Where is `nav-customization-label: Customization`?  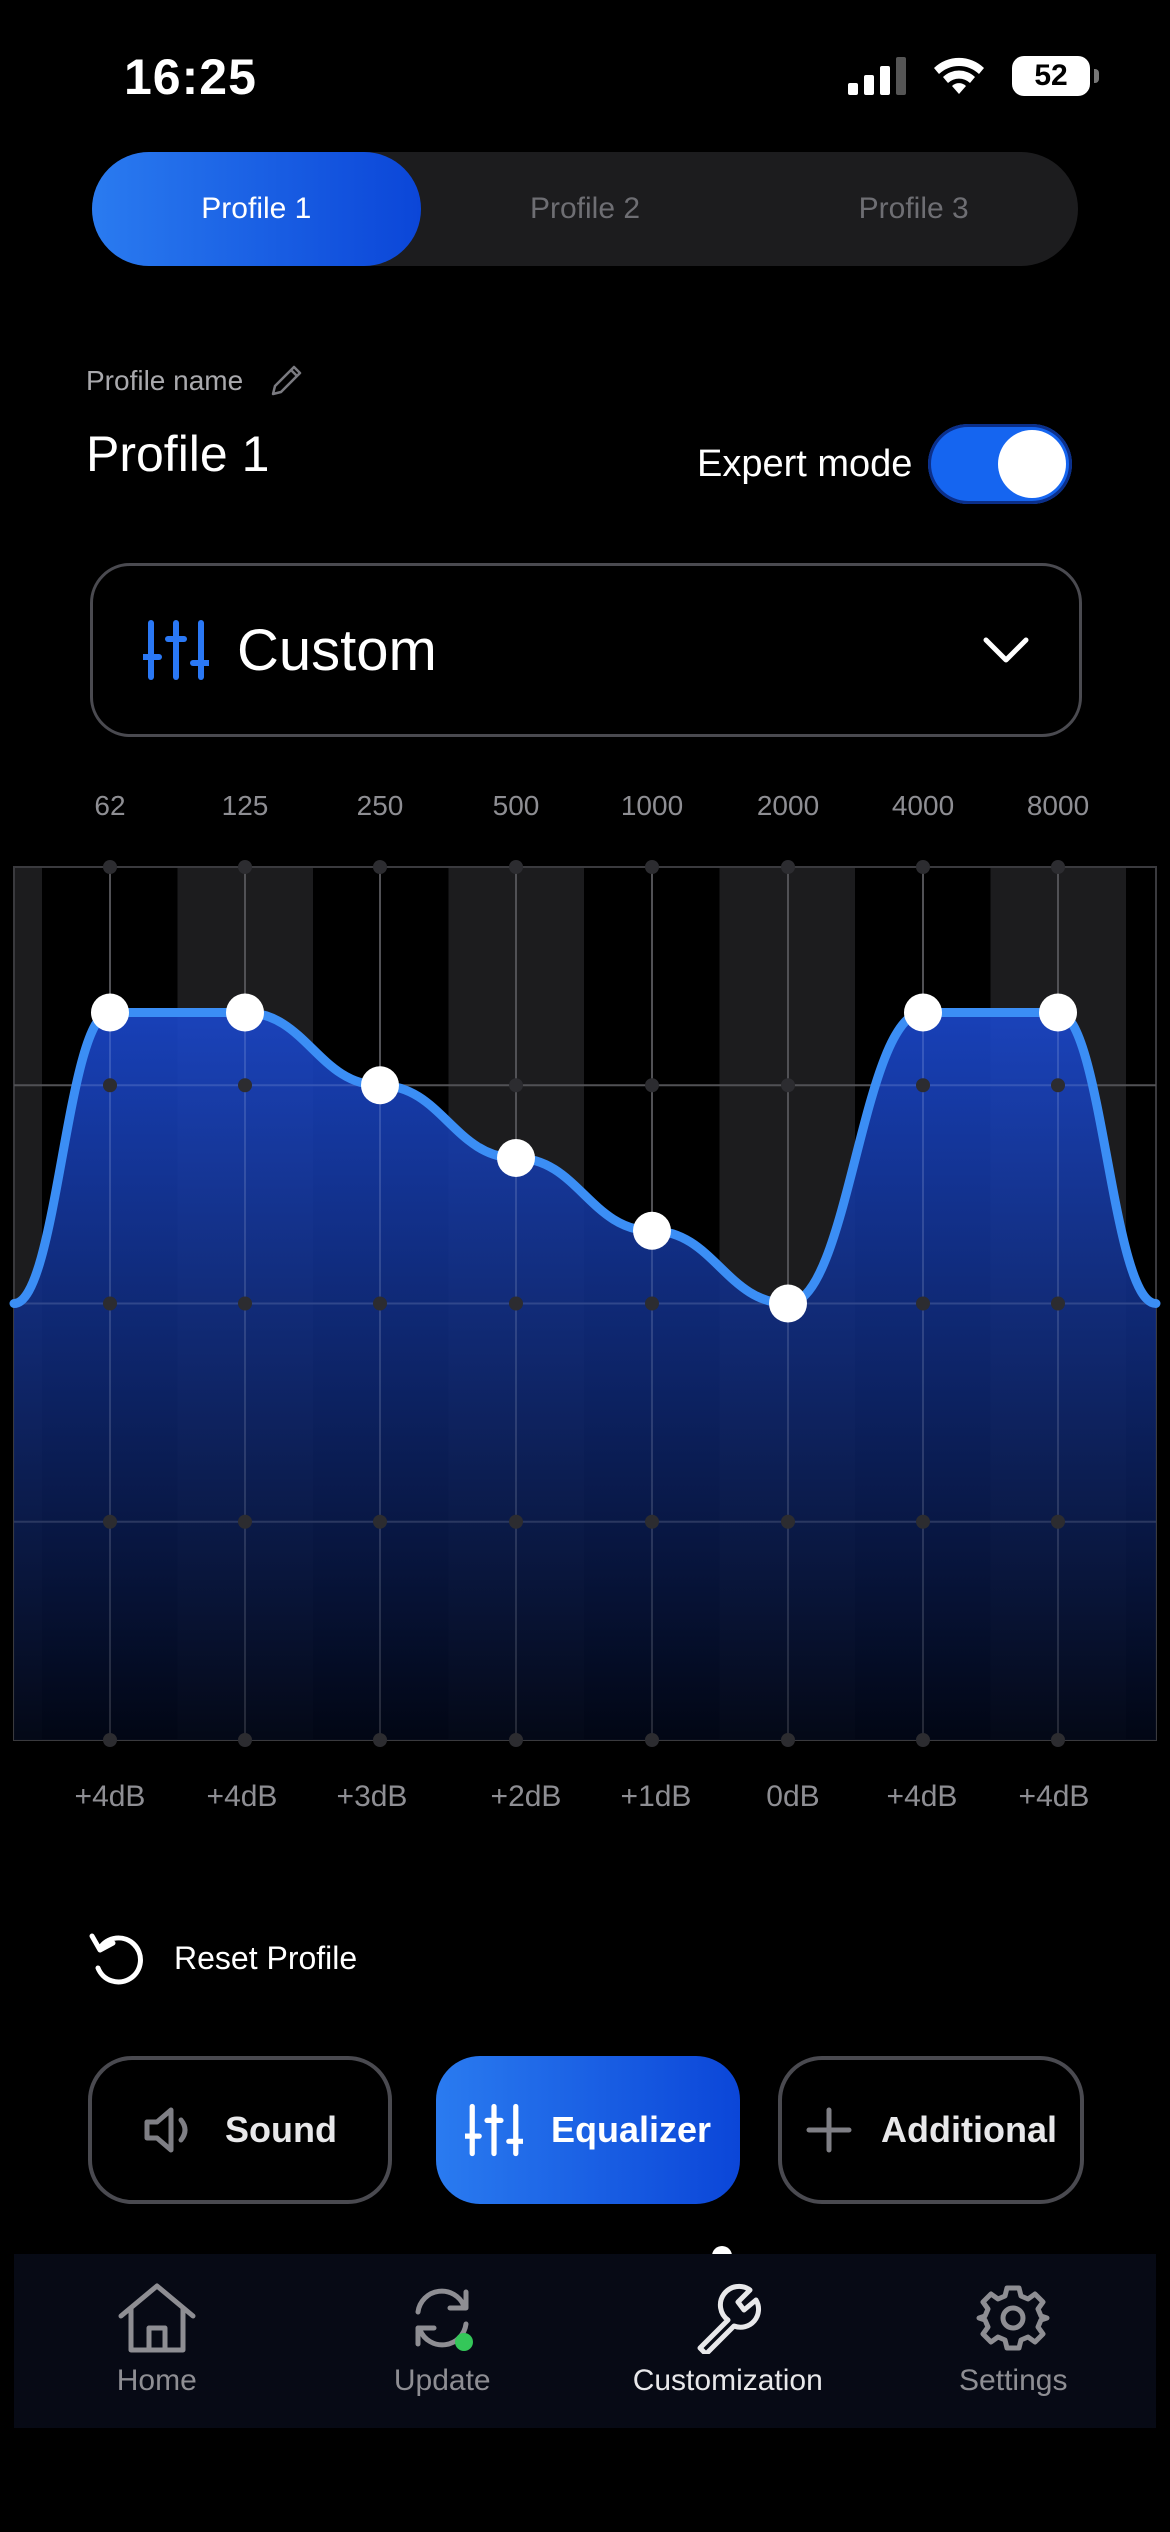
nav-customization-label: Customization is located at coordinates (727, 2380).